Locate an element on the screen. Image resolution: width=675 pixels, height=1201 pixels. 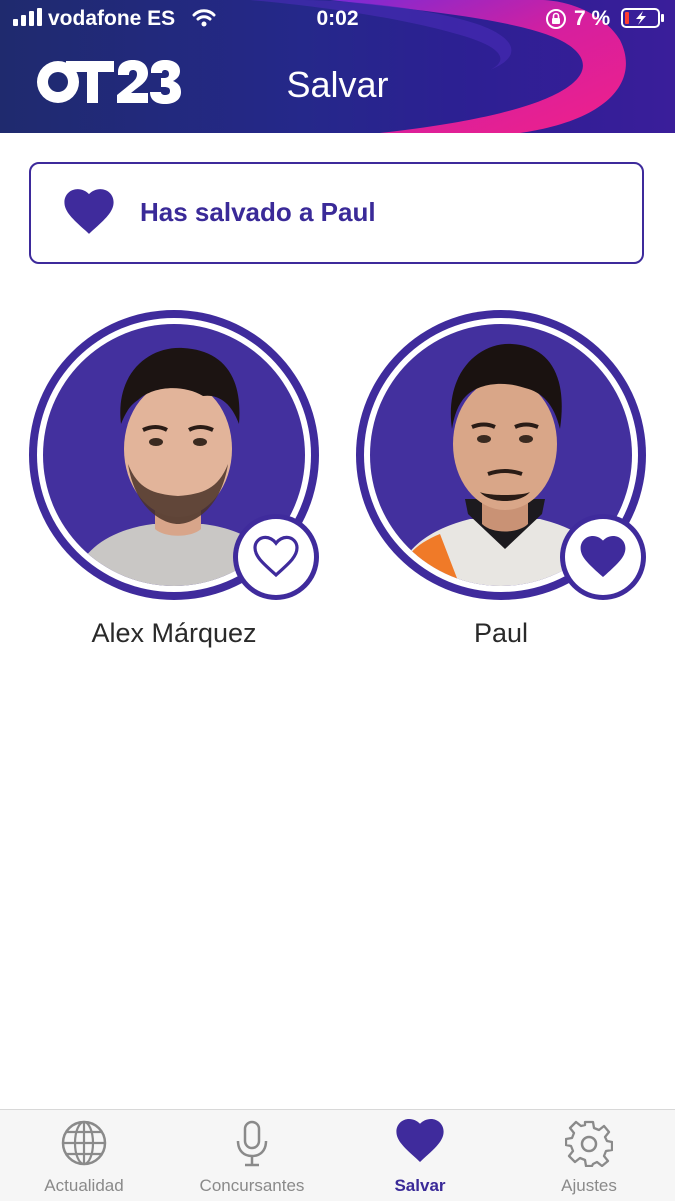
bottom-tab-bar: Actualidad Concursantes Salvar Ajustes is located at coordinates (337, 1155).